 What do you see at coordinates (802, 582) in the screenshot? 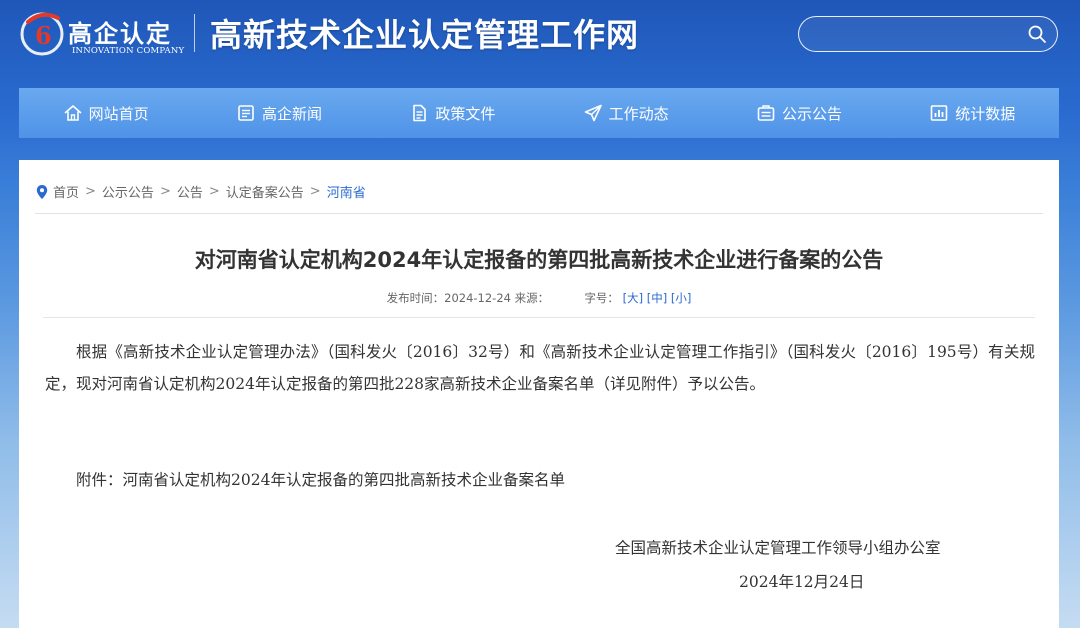
I see `signature-date: 2024年12月24日` at bounding box center [802, 582].